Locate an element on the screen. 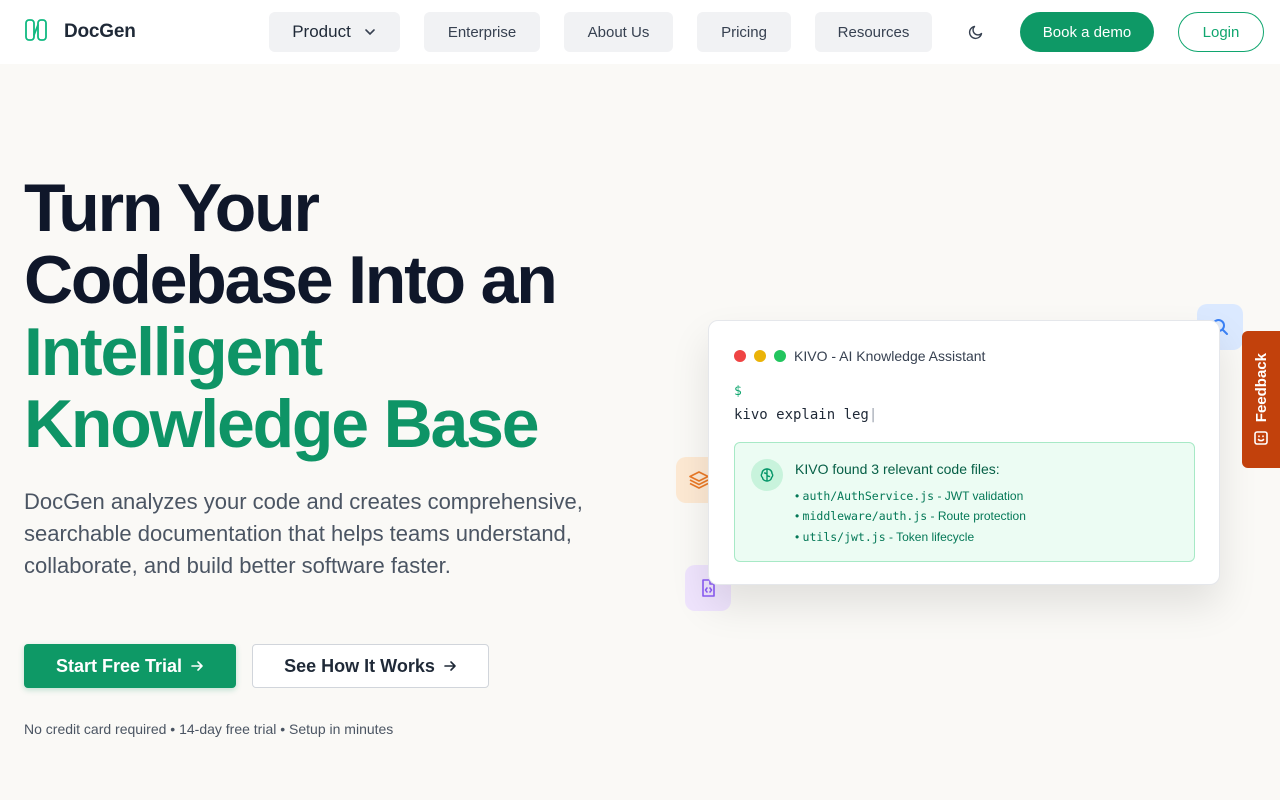  moon-icon is located at coordinates (975, 32).